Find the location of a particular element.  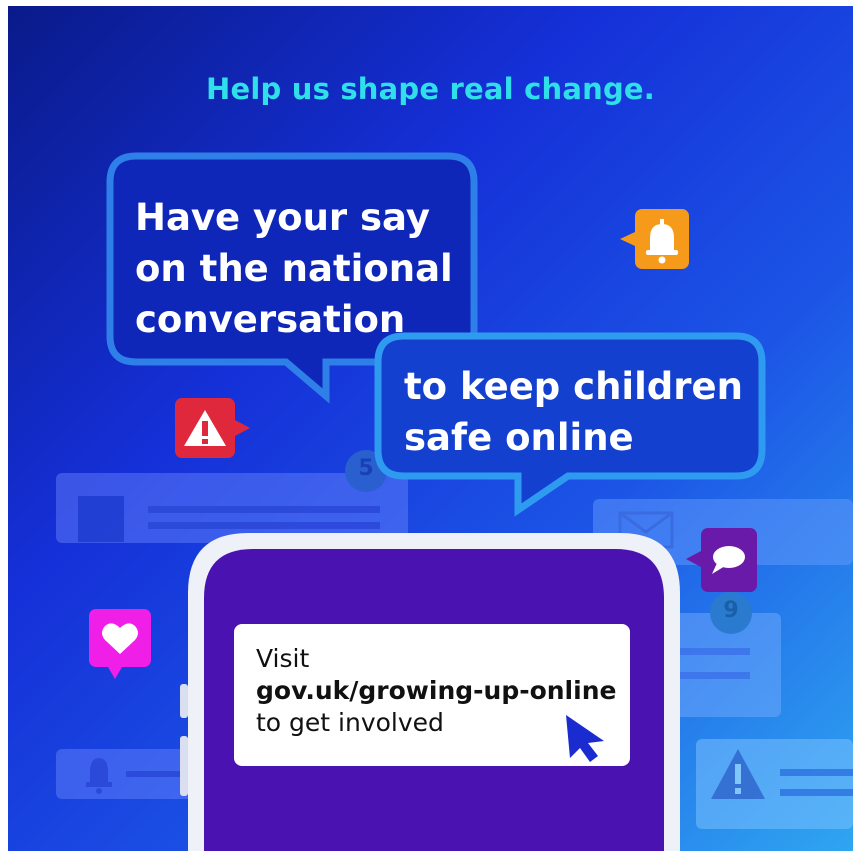

chat-notification is located at coordinates (721, 560).